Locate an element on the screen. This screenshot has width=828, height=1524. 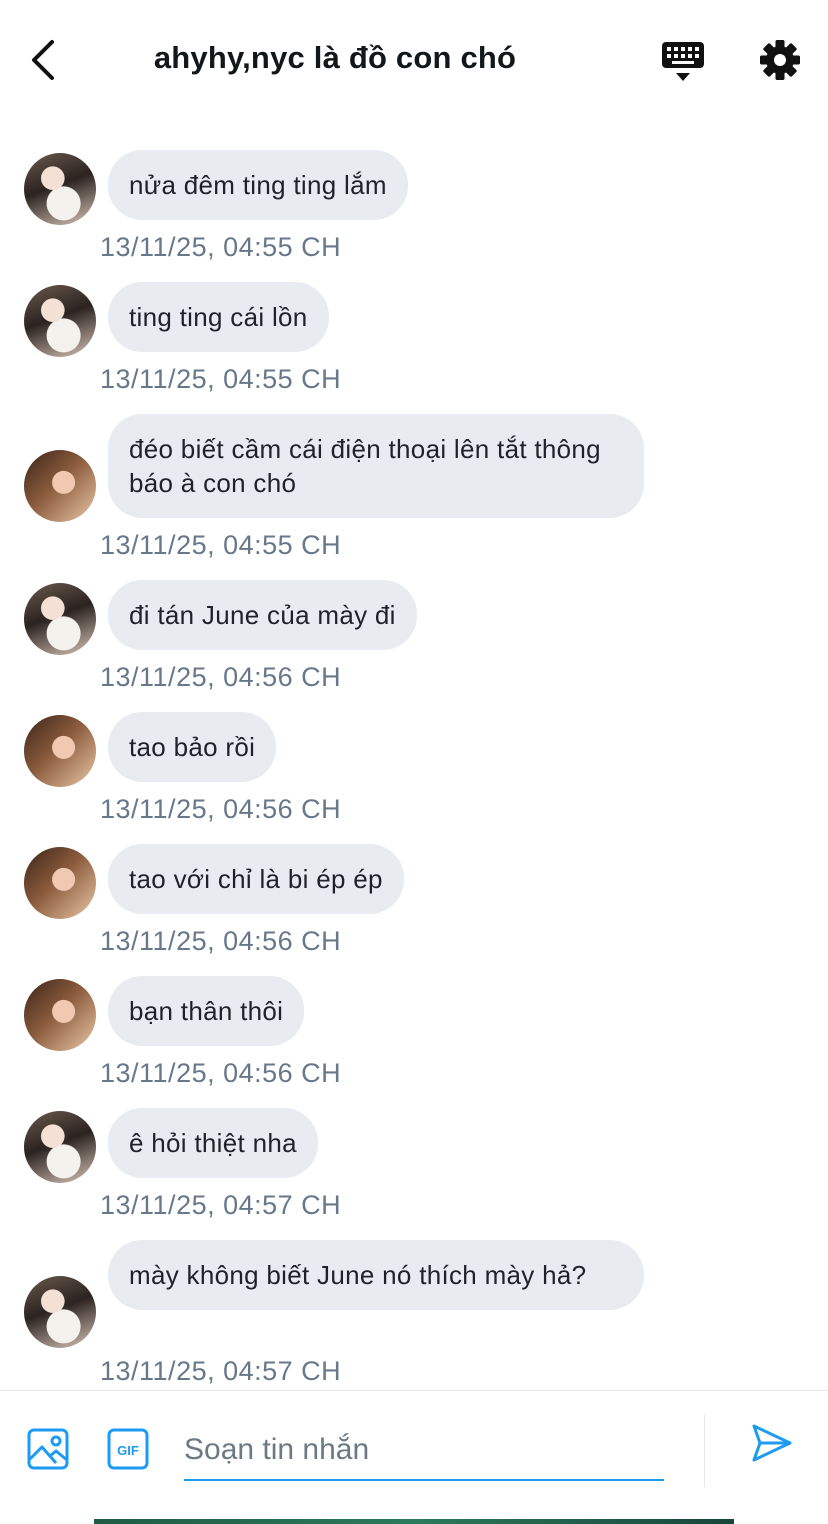
send-button is located at coordinates (772, 1443).